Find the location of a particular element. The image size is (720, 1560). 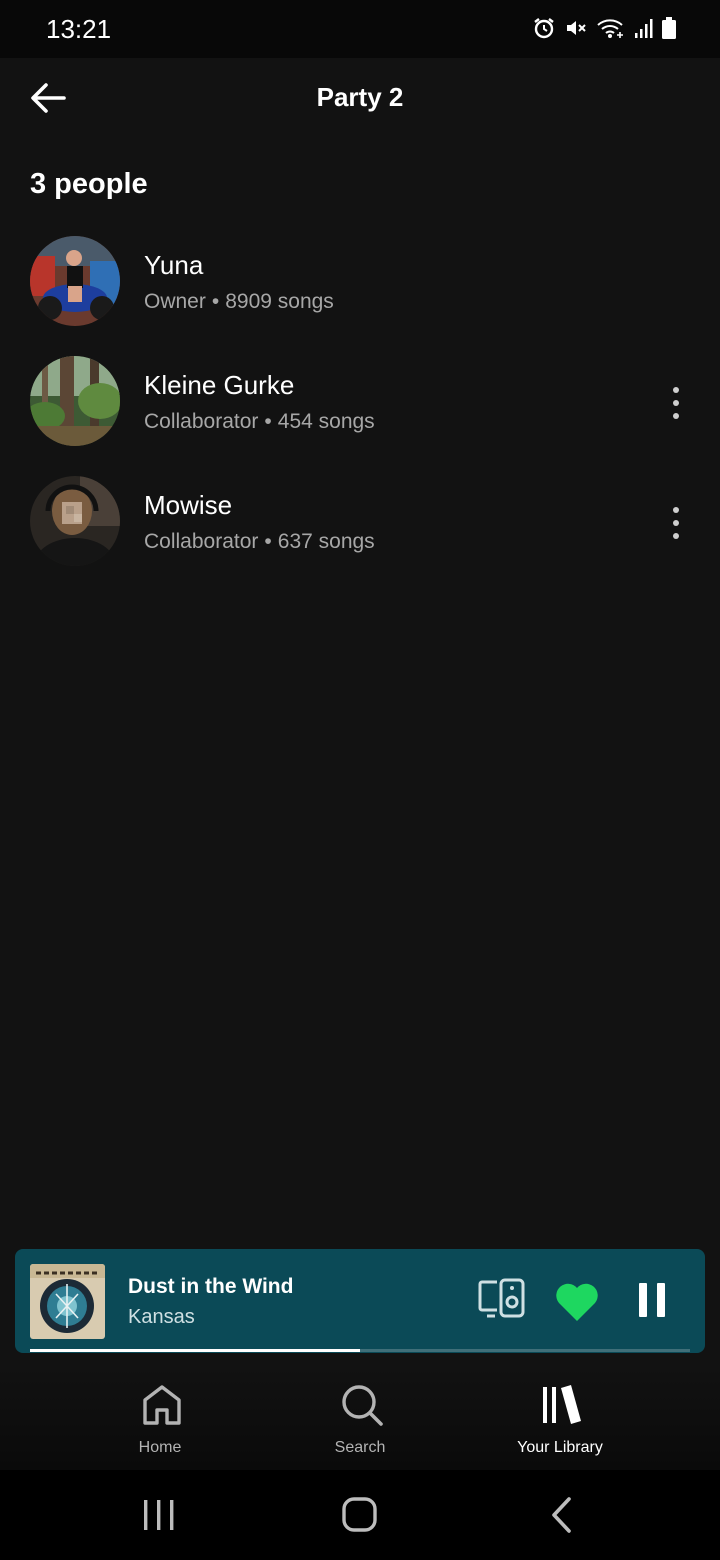

member-meta: Collaborator • 637 songs is located at coordinates (259, 542).